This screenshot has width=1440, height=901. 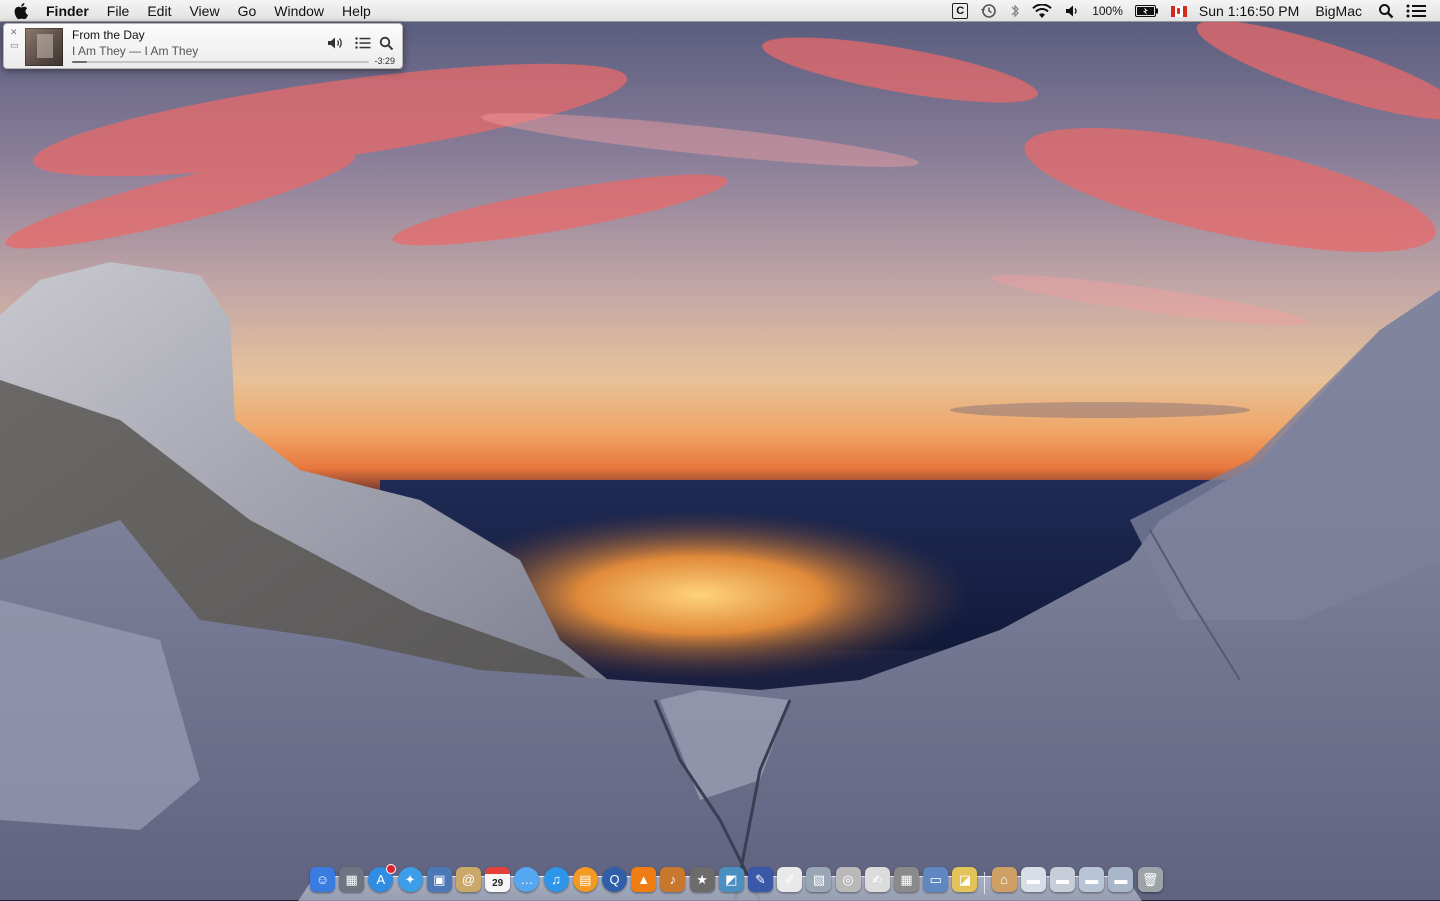 What do you see at coordinates (1249, 11) in the screenshot?
I see `menu-clock: Sun 1:16:50 PM` at bounding box center [1249, 11].